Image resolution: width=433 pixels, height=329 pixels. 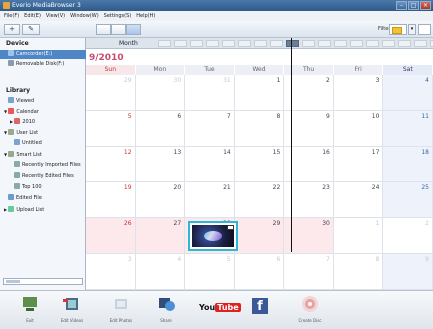 I want to click on calendar-day-cell: 31, so click(x=210, y=93).